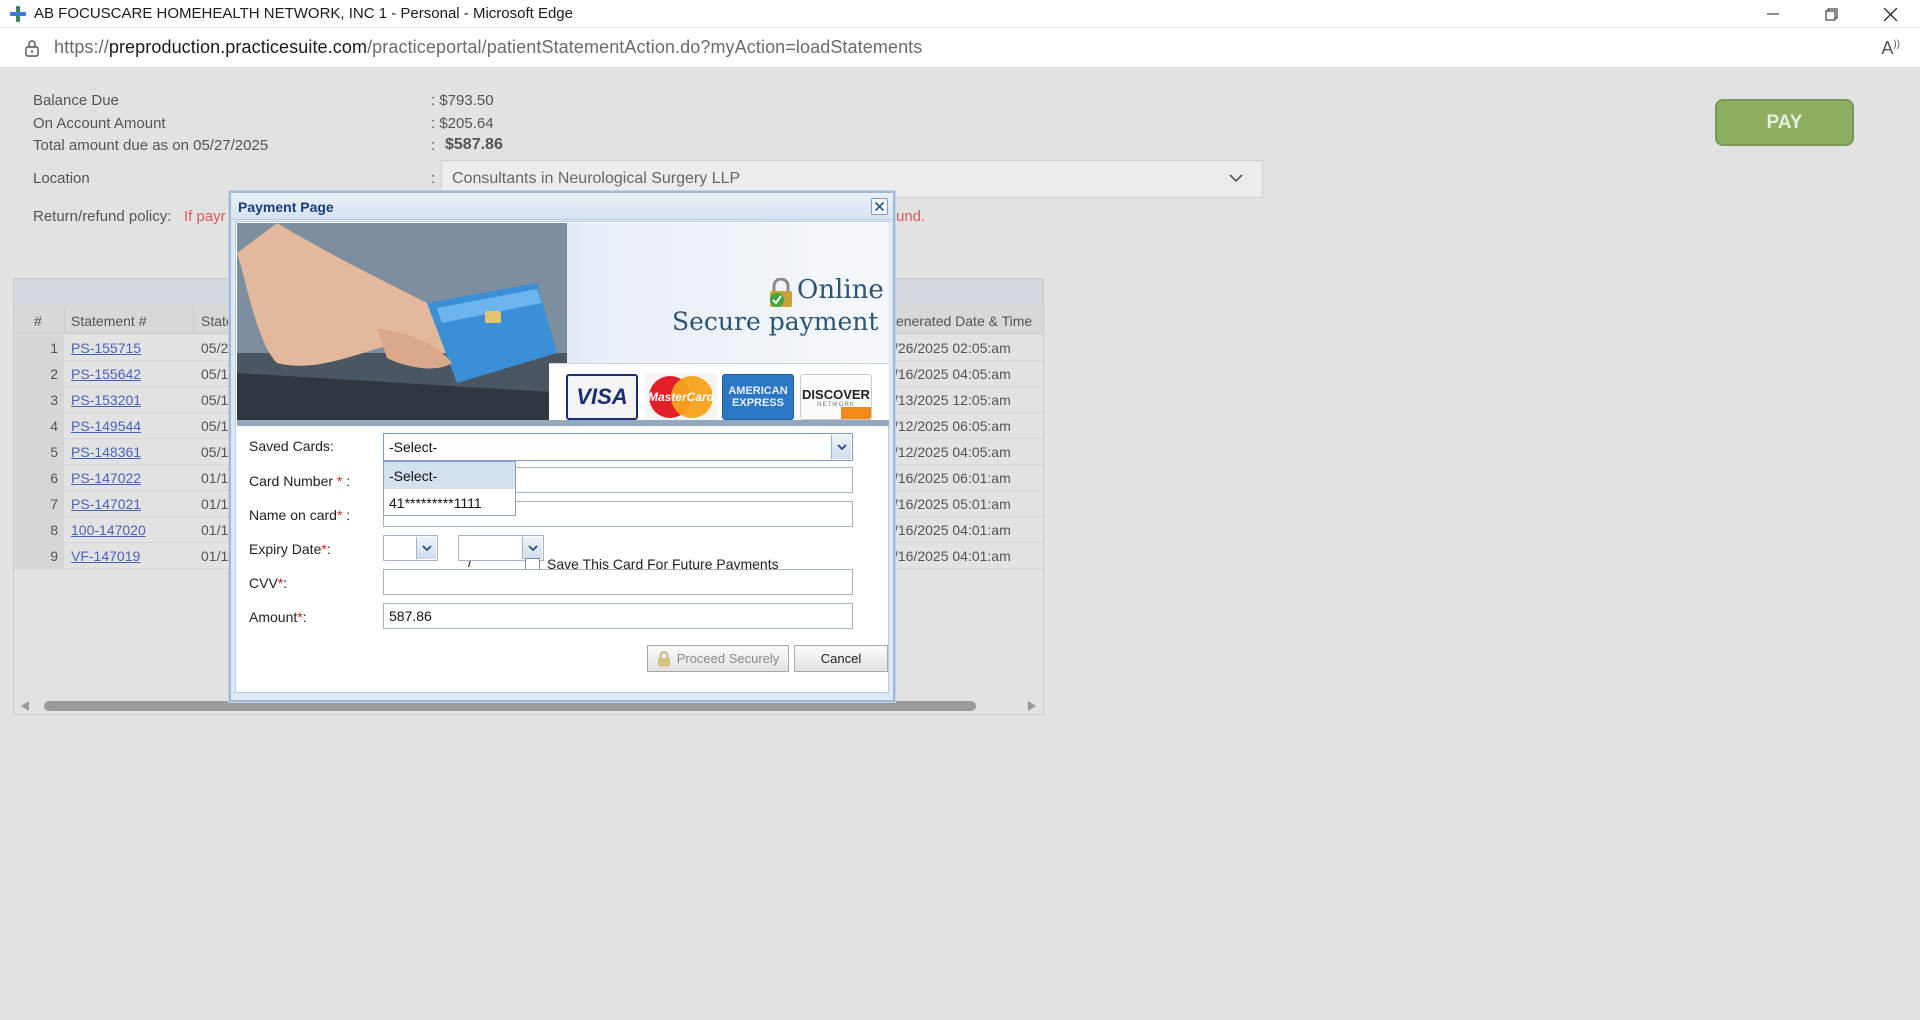  What do you see at coordinates (840, 290) in the screenshot?
I see `banner-online-text: Online` at bounding box center [840, 290].